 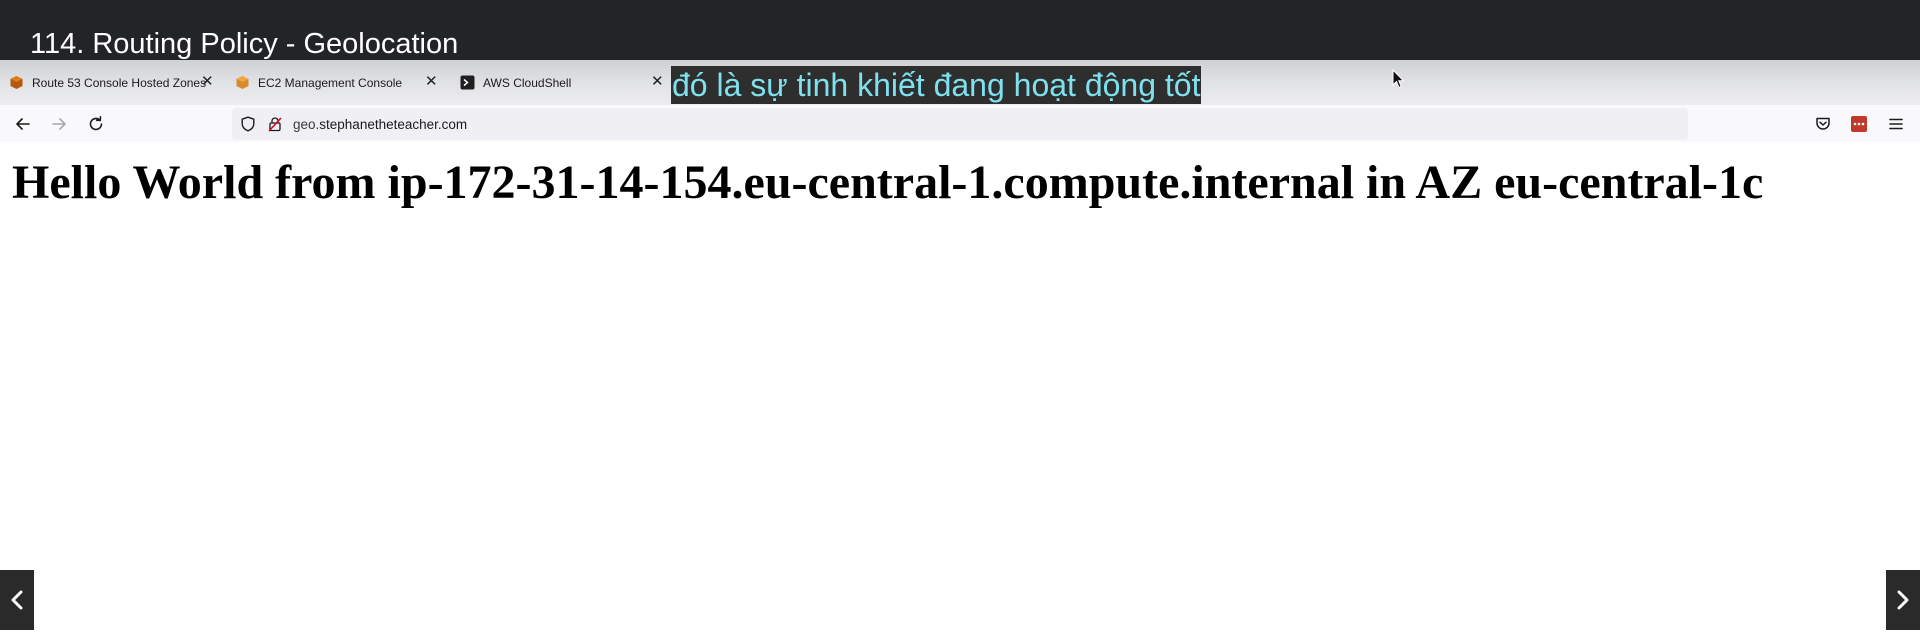 I want to click on tab-route53: Route 53 Console Hosted Zones ✕, so click(x=111, y=82).